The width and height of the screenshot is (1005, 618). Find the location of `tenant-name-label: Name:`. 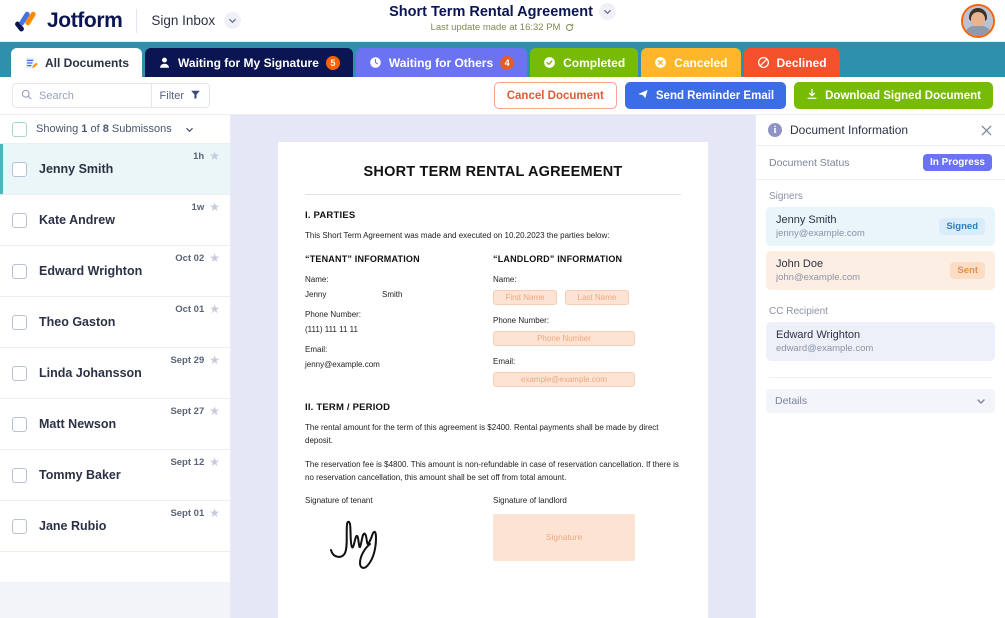

tenant-name-label: Name: is located at coordinates (317, 280).